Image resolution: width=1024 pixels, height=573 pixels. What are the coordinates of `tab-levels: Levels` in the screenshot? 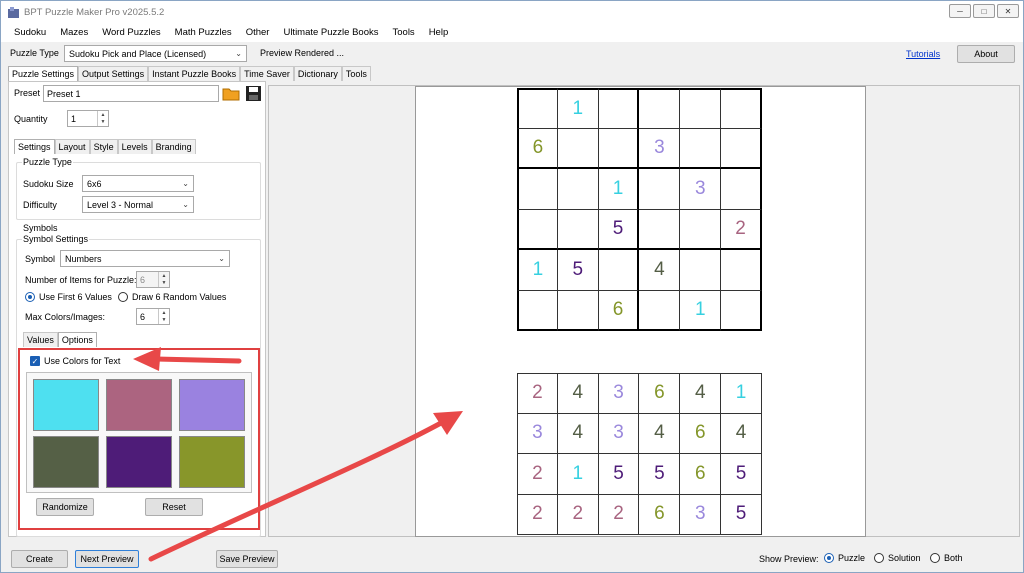 It's located at (134, 146).